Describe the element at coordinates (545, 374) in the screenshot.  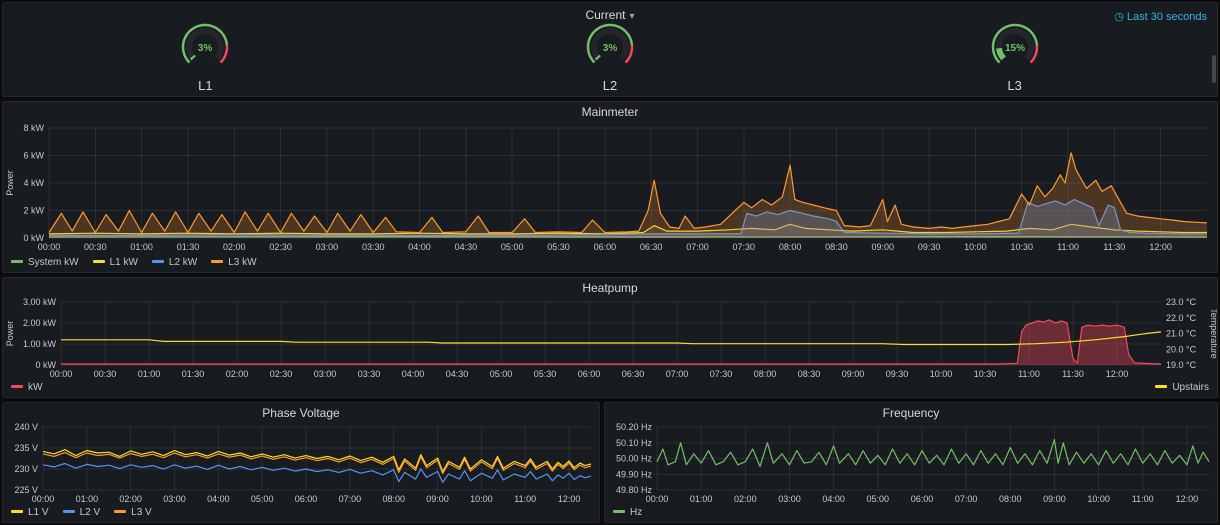
I see `svg-text: 05:30` at that location.